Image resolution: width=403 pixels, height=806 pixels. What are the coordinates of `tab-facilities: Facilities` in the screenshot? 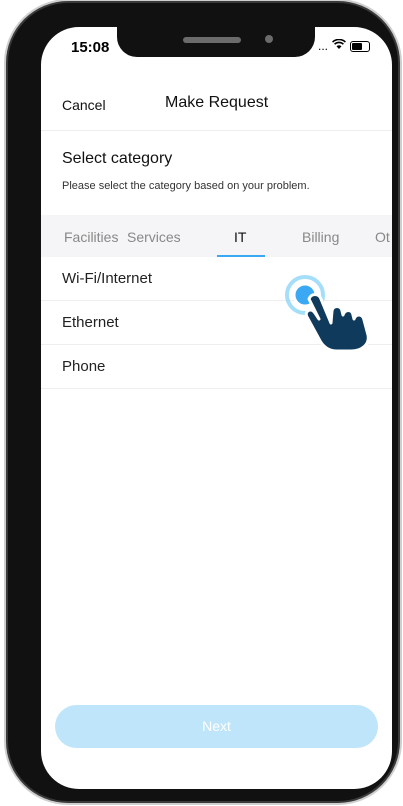 It's located at (91, 237).